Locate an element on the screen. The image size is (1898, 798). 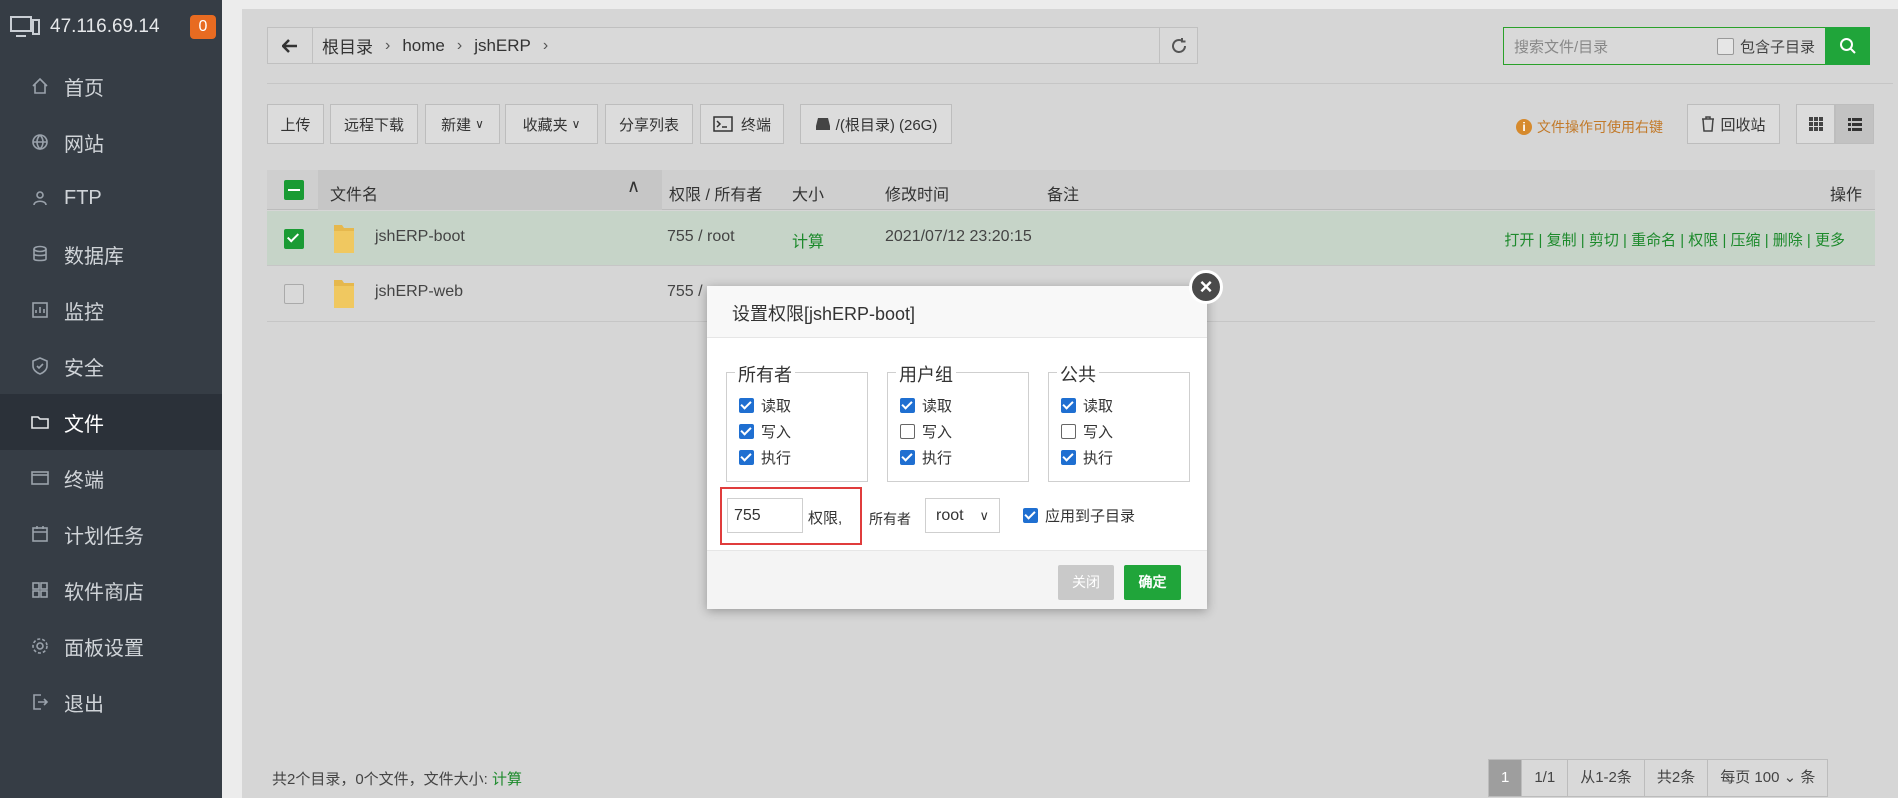
server-header: 47.116.69.14 0 is located at coordinates (111, 27).